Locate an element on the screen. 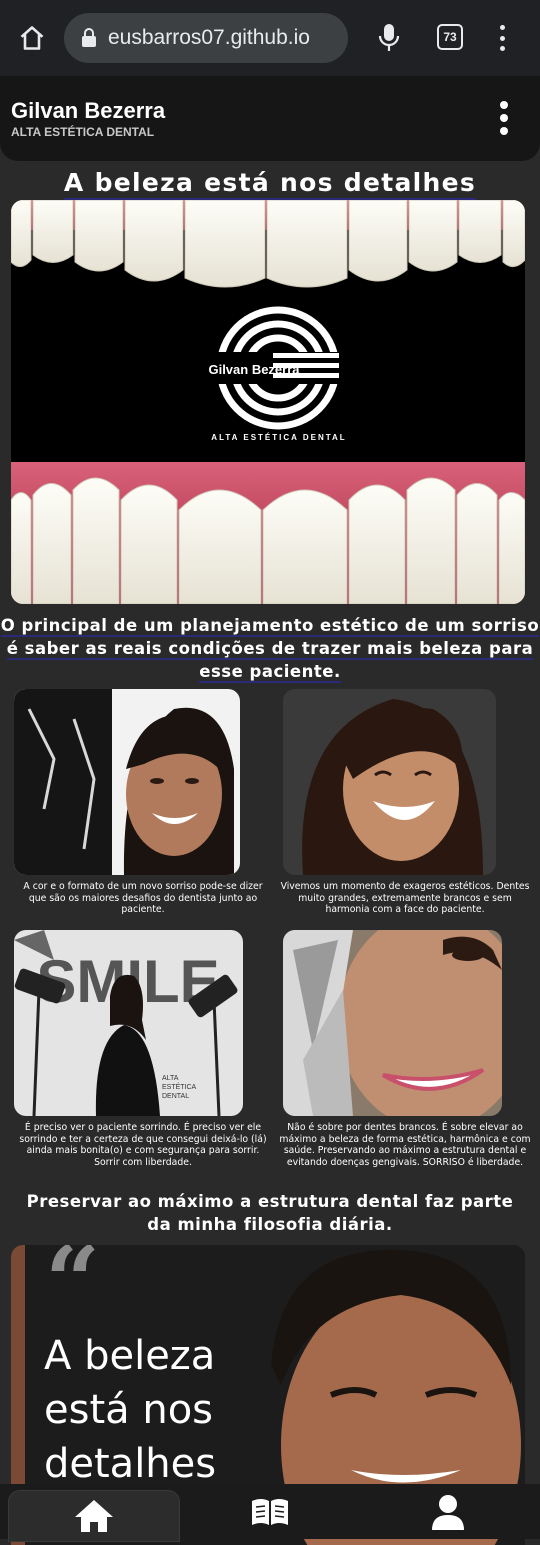 The width and height of the screenshot is (540, 1545). address-bar: eusbarros07.github.io is located at coordinates (206, 38).